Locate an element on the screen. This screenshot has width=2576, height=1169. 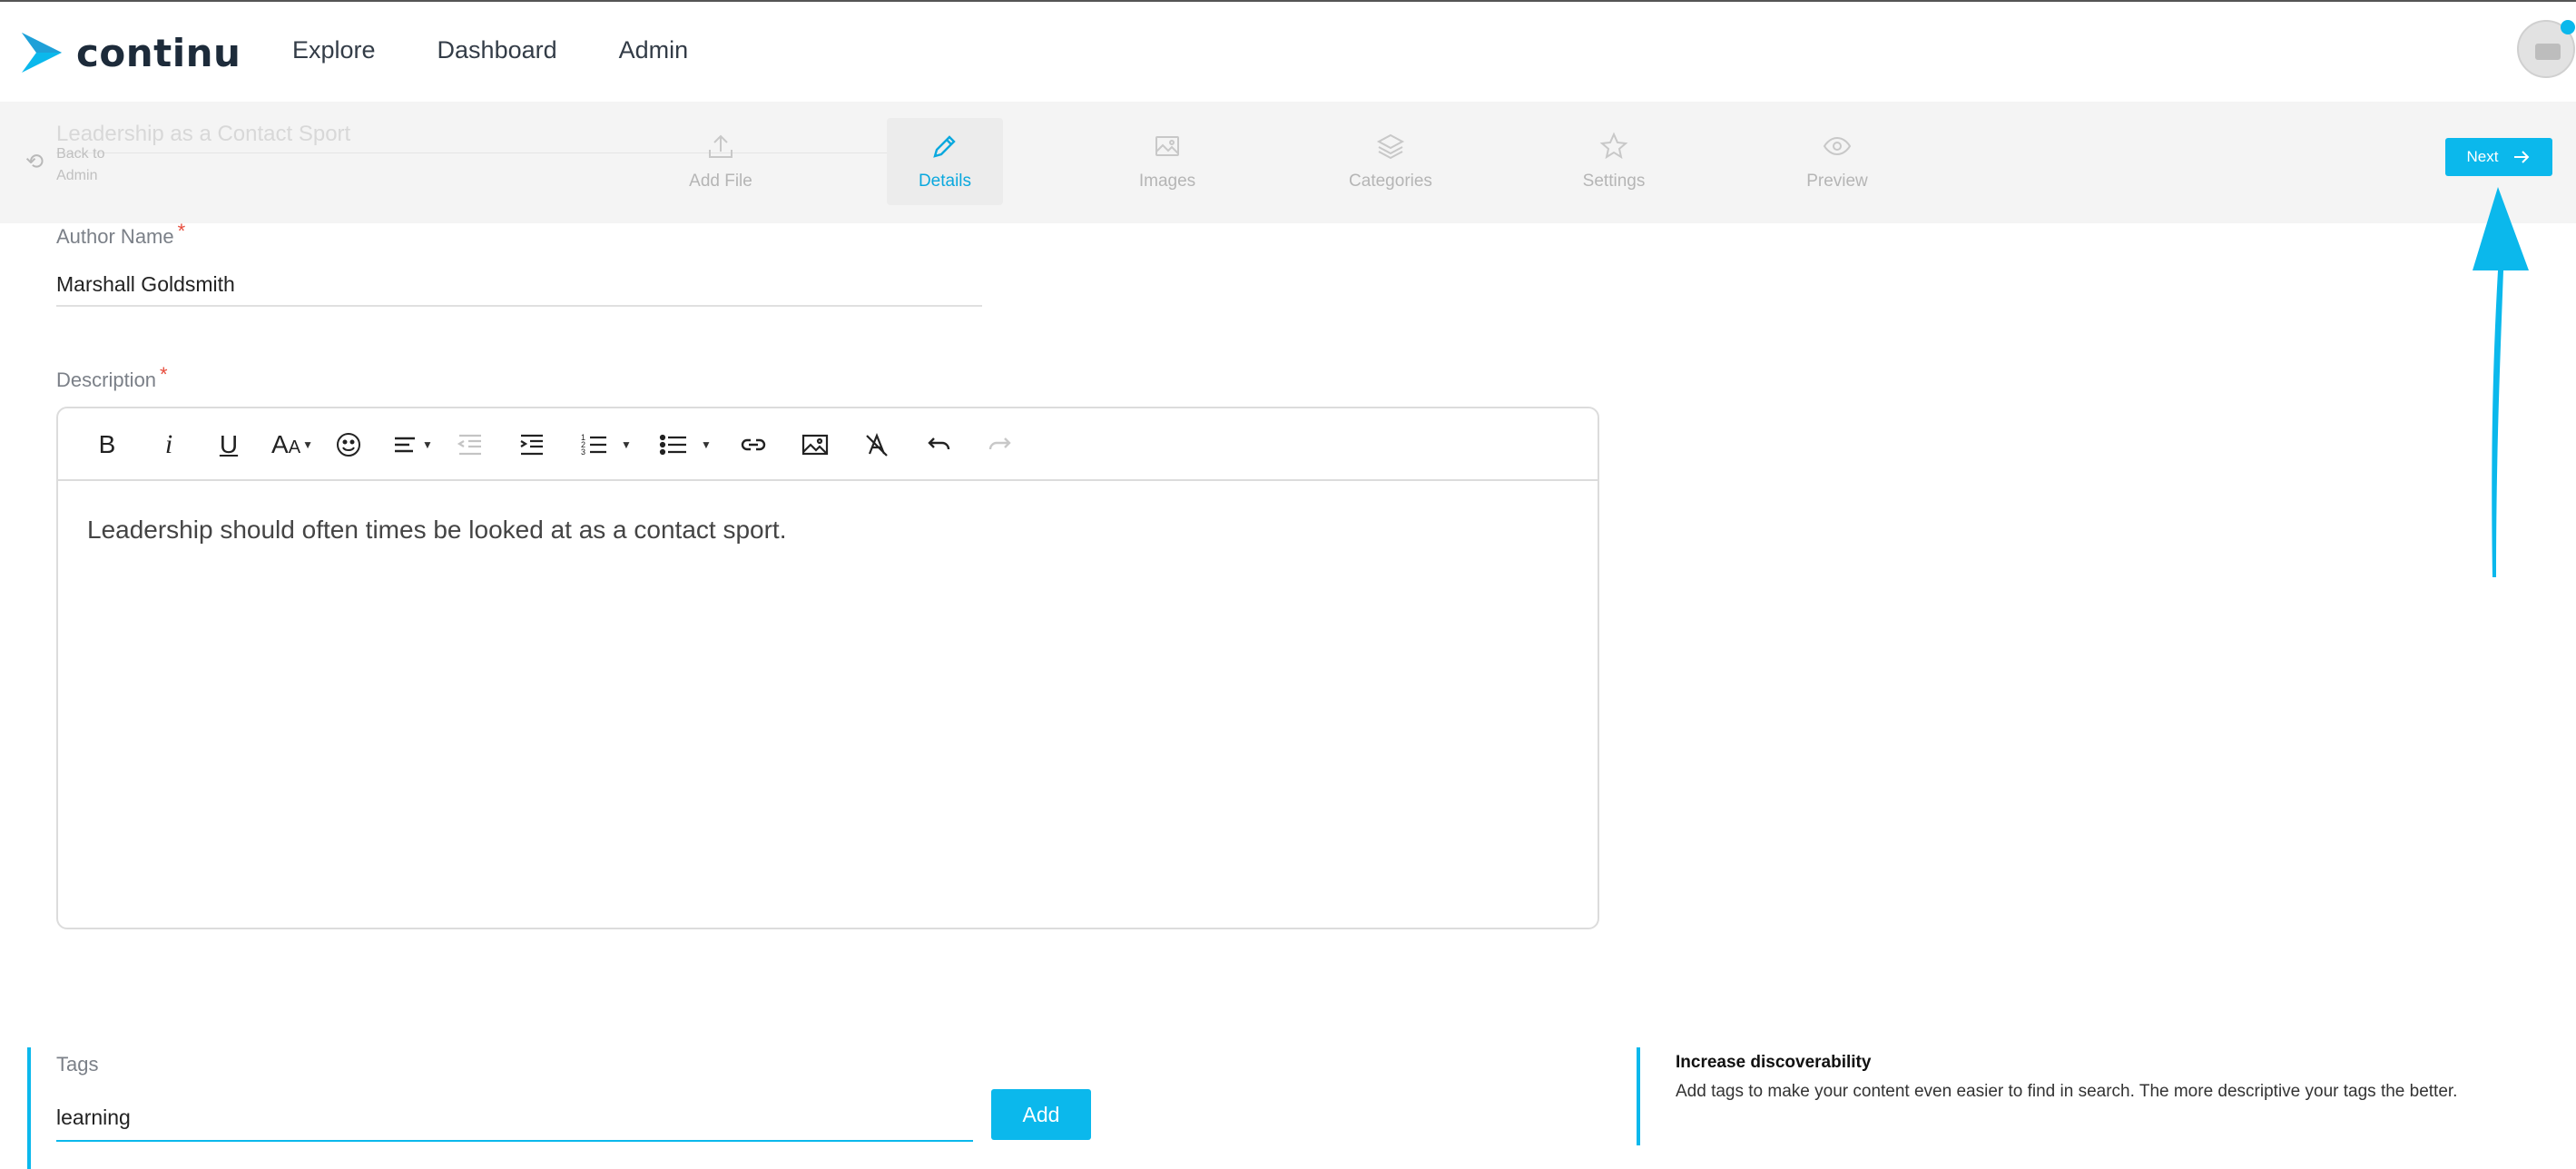
add-tag-button: Add is located at coordinates (1041, 1115).